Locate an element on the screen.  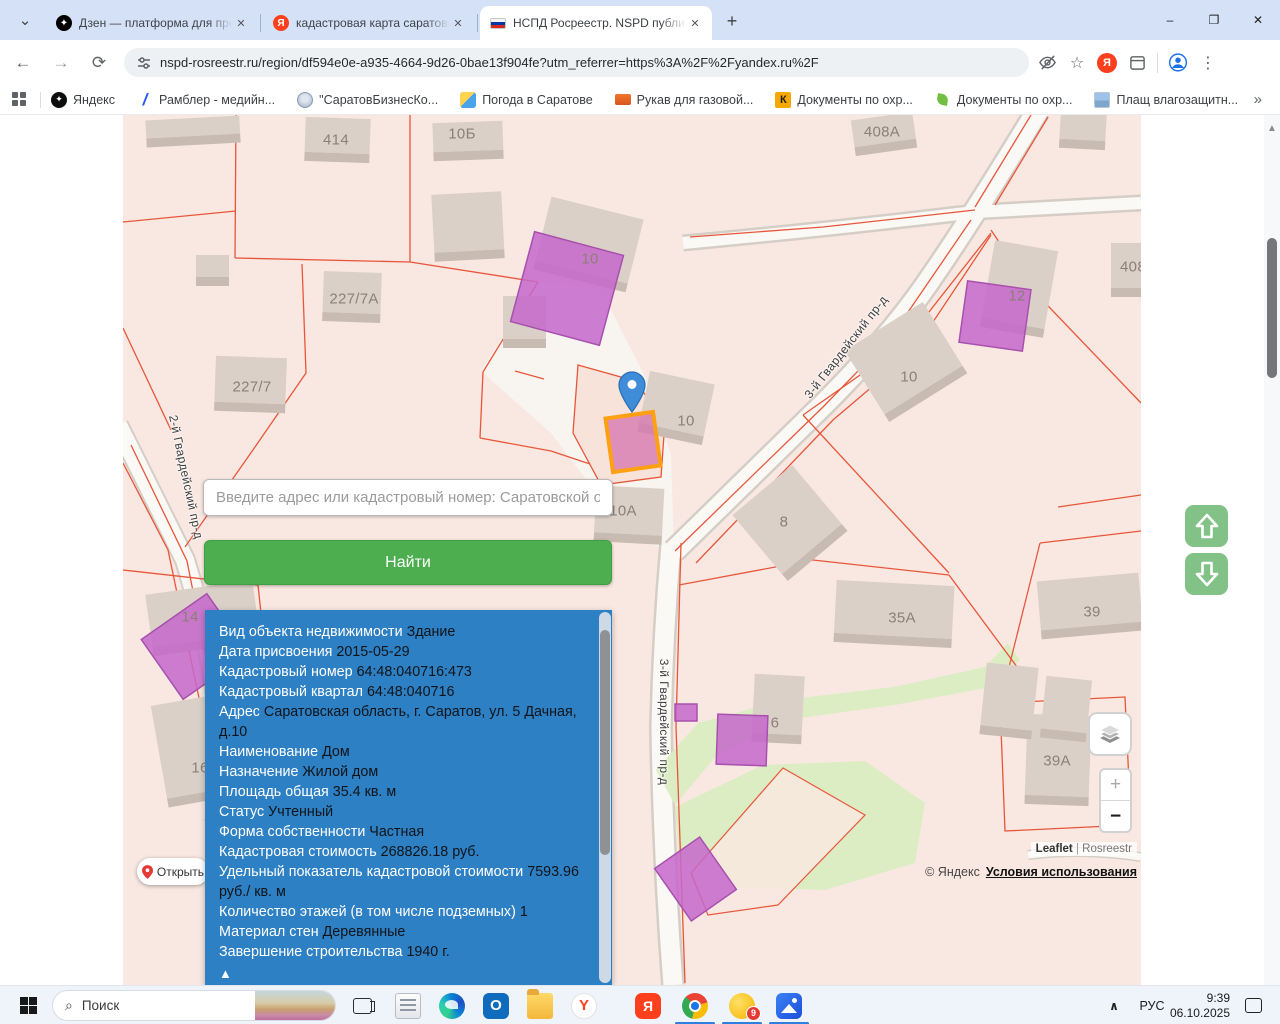
taskbar-app-yandex-browser is located at coordinates (584, 1005).